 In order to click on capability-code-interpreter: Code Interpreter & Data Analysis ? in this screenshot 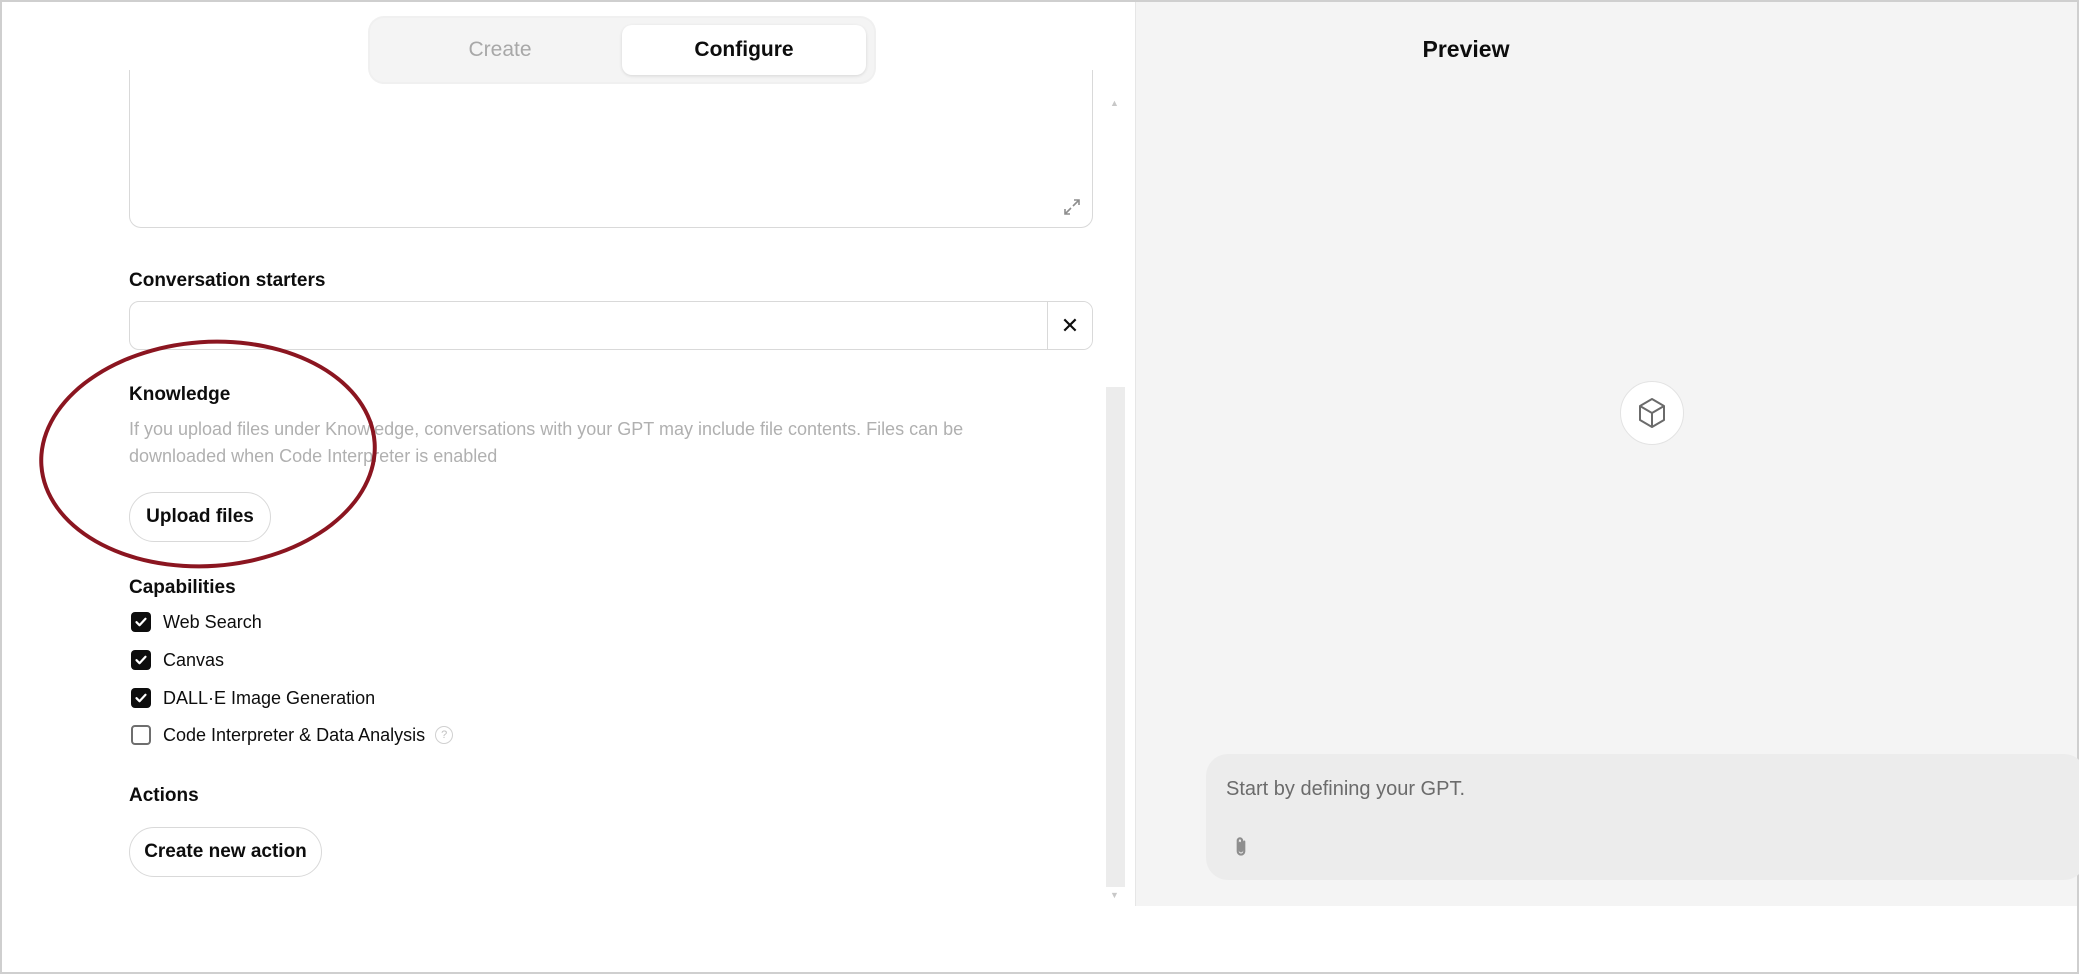, I will do `click(292, 735)`.